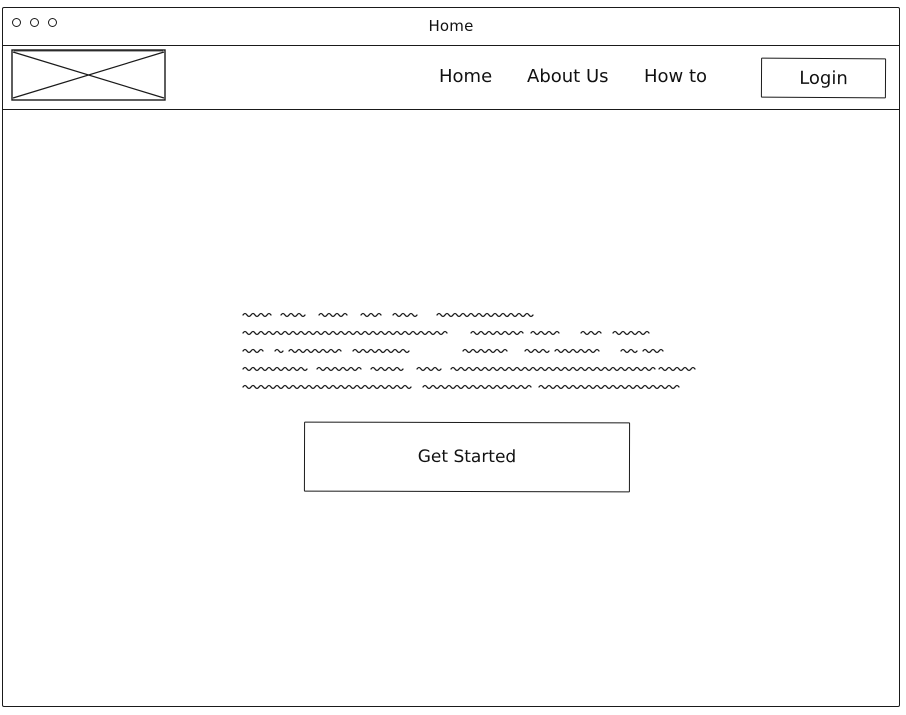  Describe the element at coordinates (568, 76) in the screenshot. I see `nav-link-about-us: About Us` at that location.